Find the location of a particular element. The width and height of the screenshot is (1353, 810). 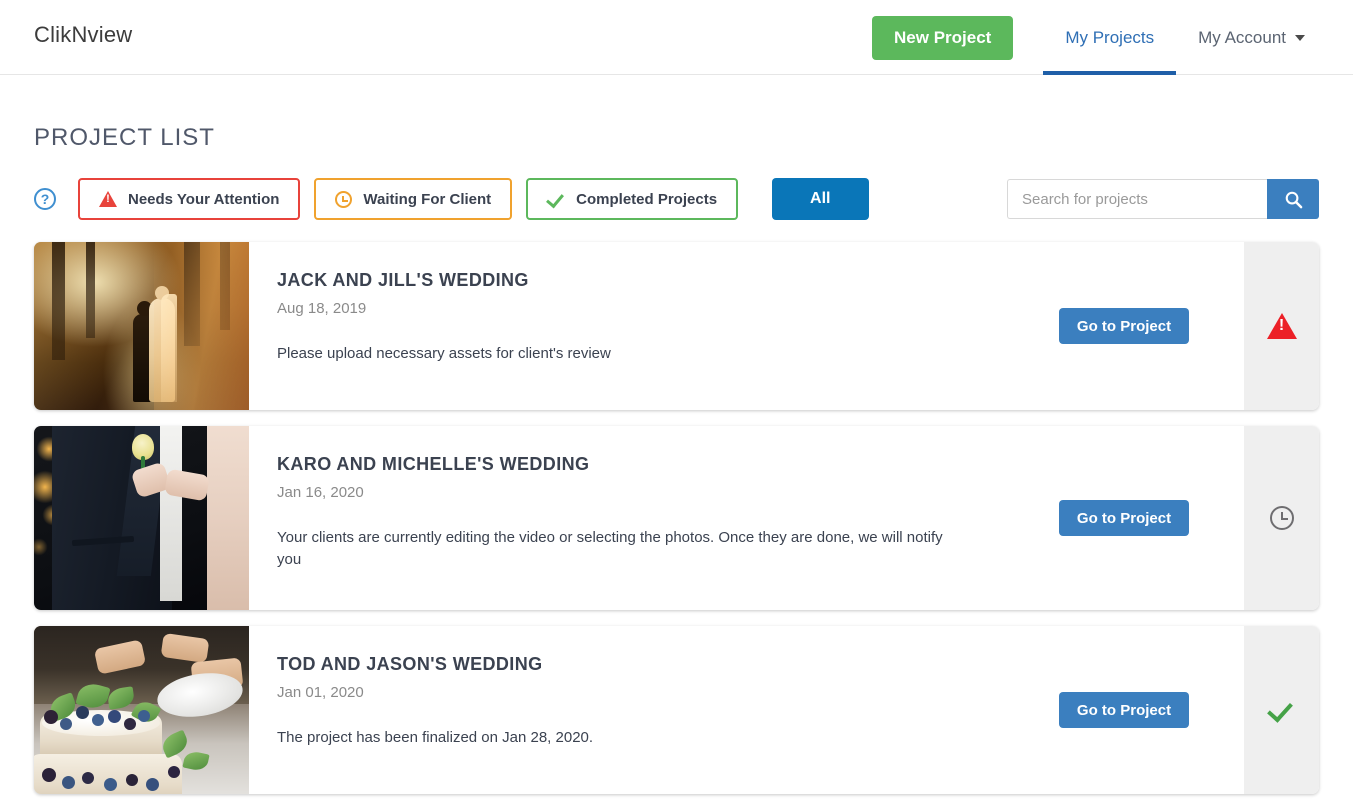

brand-logo: ClikNview is located at coordinates (83, 35).